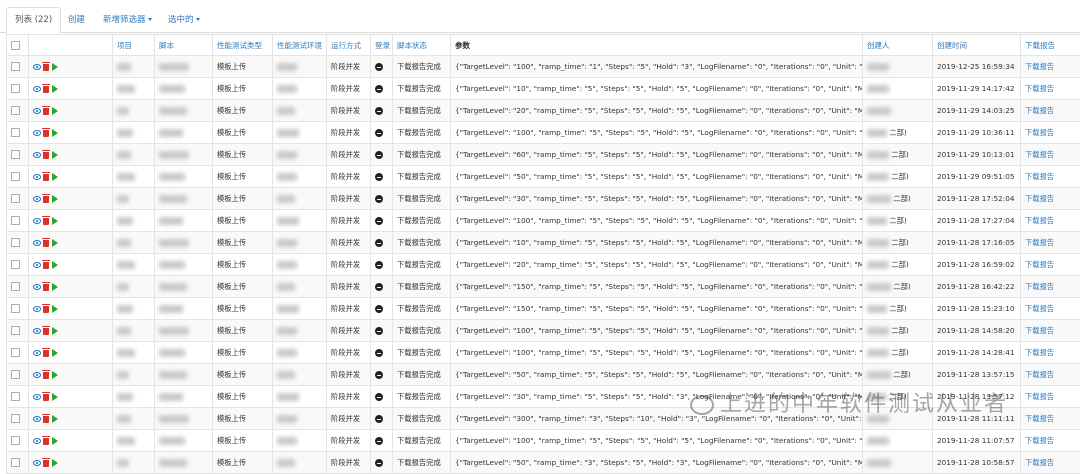 This screenshot has height=474, width=1080. What do you see at coordinates (300, 45) in the screenshot?
I see `column-header-perf-env: 性能测试环境` at bounding box center [300, 45].